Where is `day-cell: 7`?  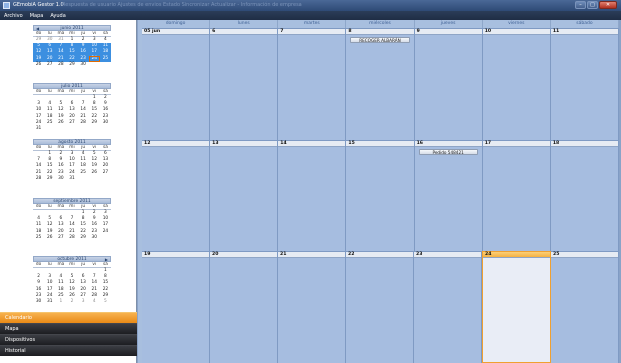
day-cell: 7 is located at coordinates (312, 84).